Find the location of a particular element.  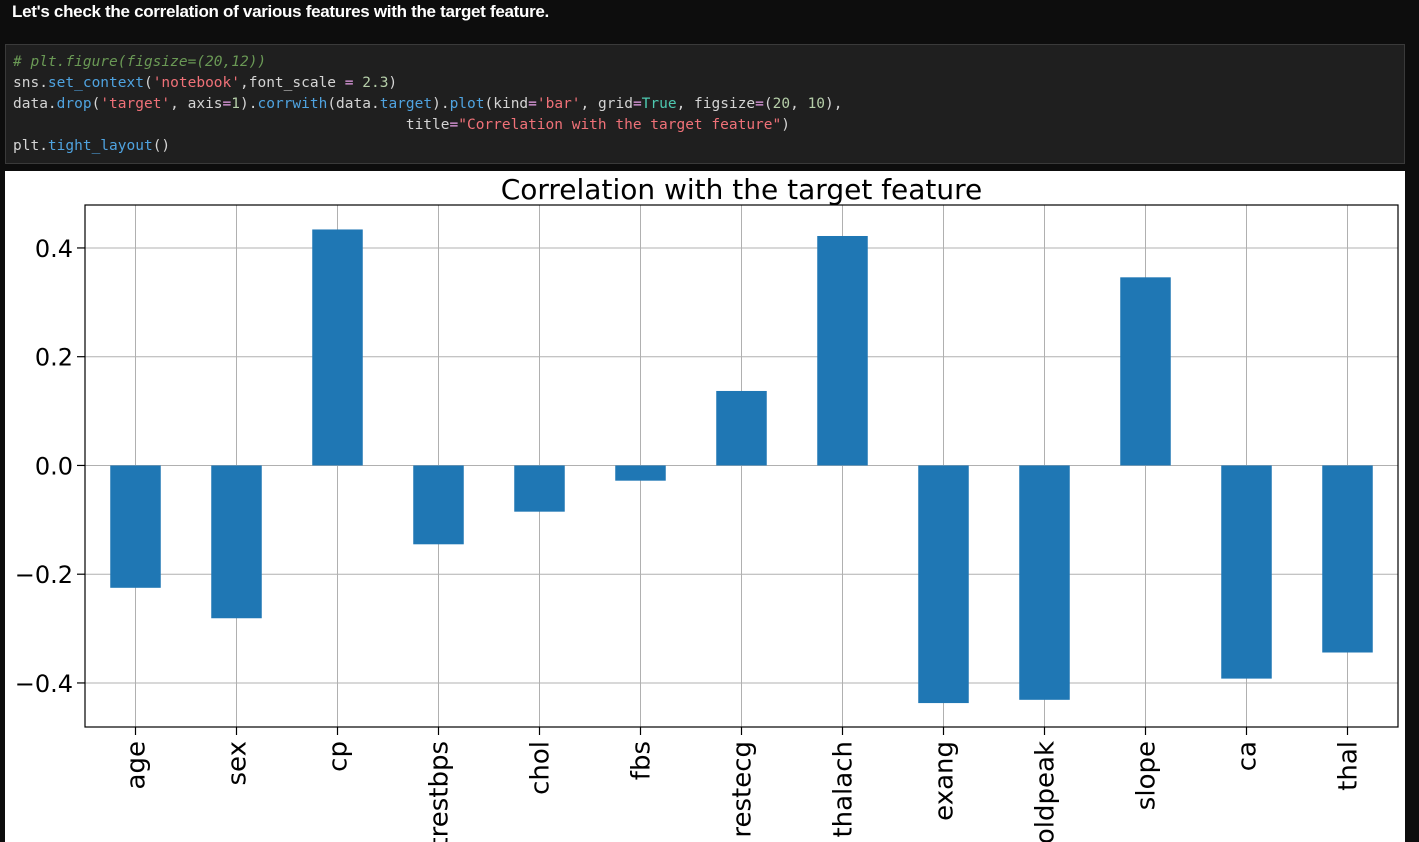

bar-thalach is located at coordinates (842, 350).